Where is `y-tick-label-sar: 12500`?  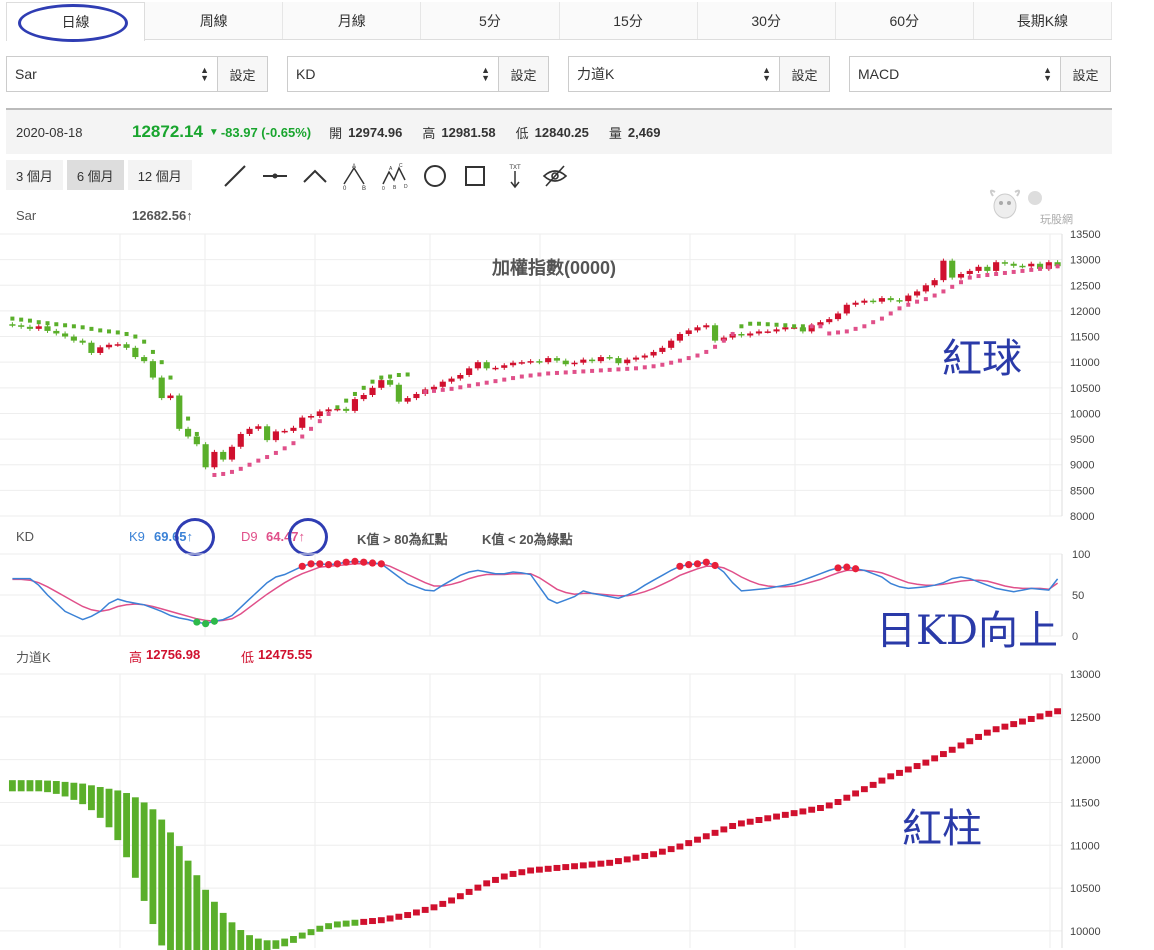
y-tick-label-sar: 12500 is located at coordinates (1085, 286).